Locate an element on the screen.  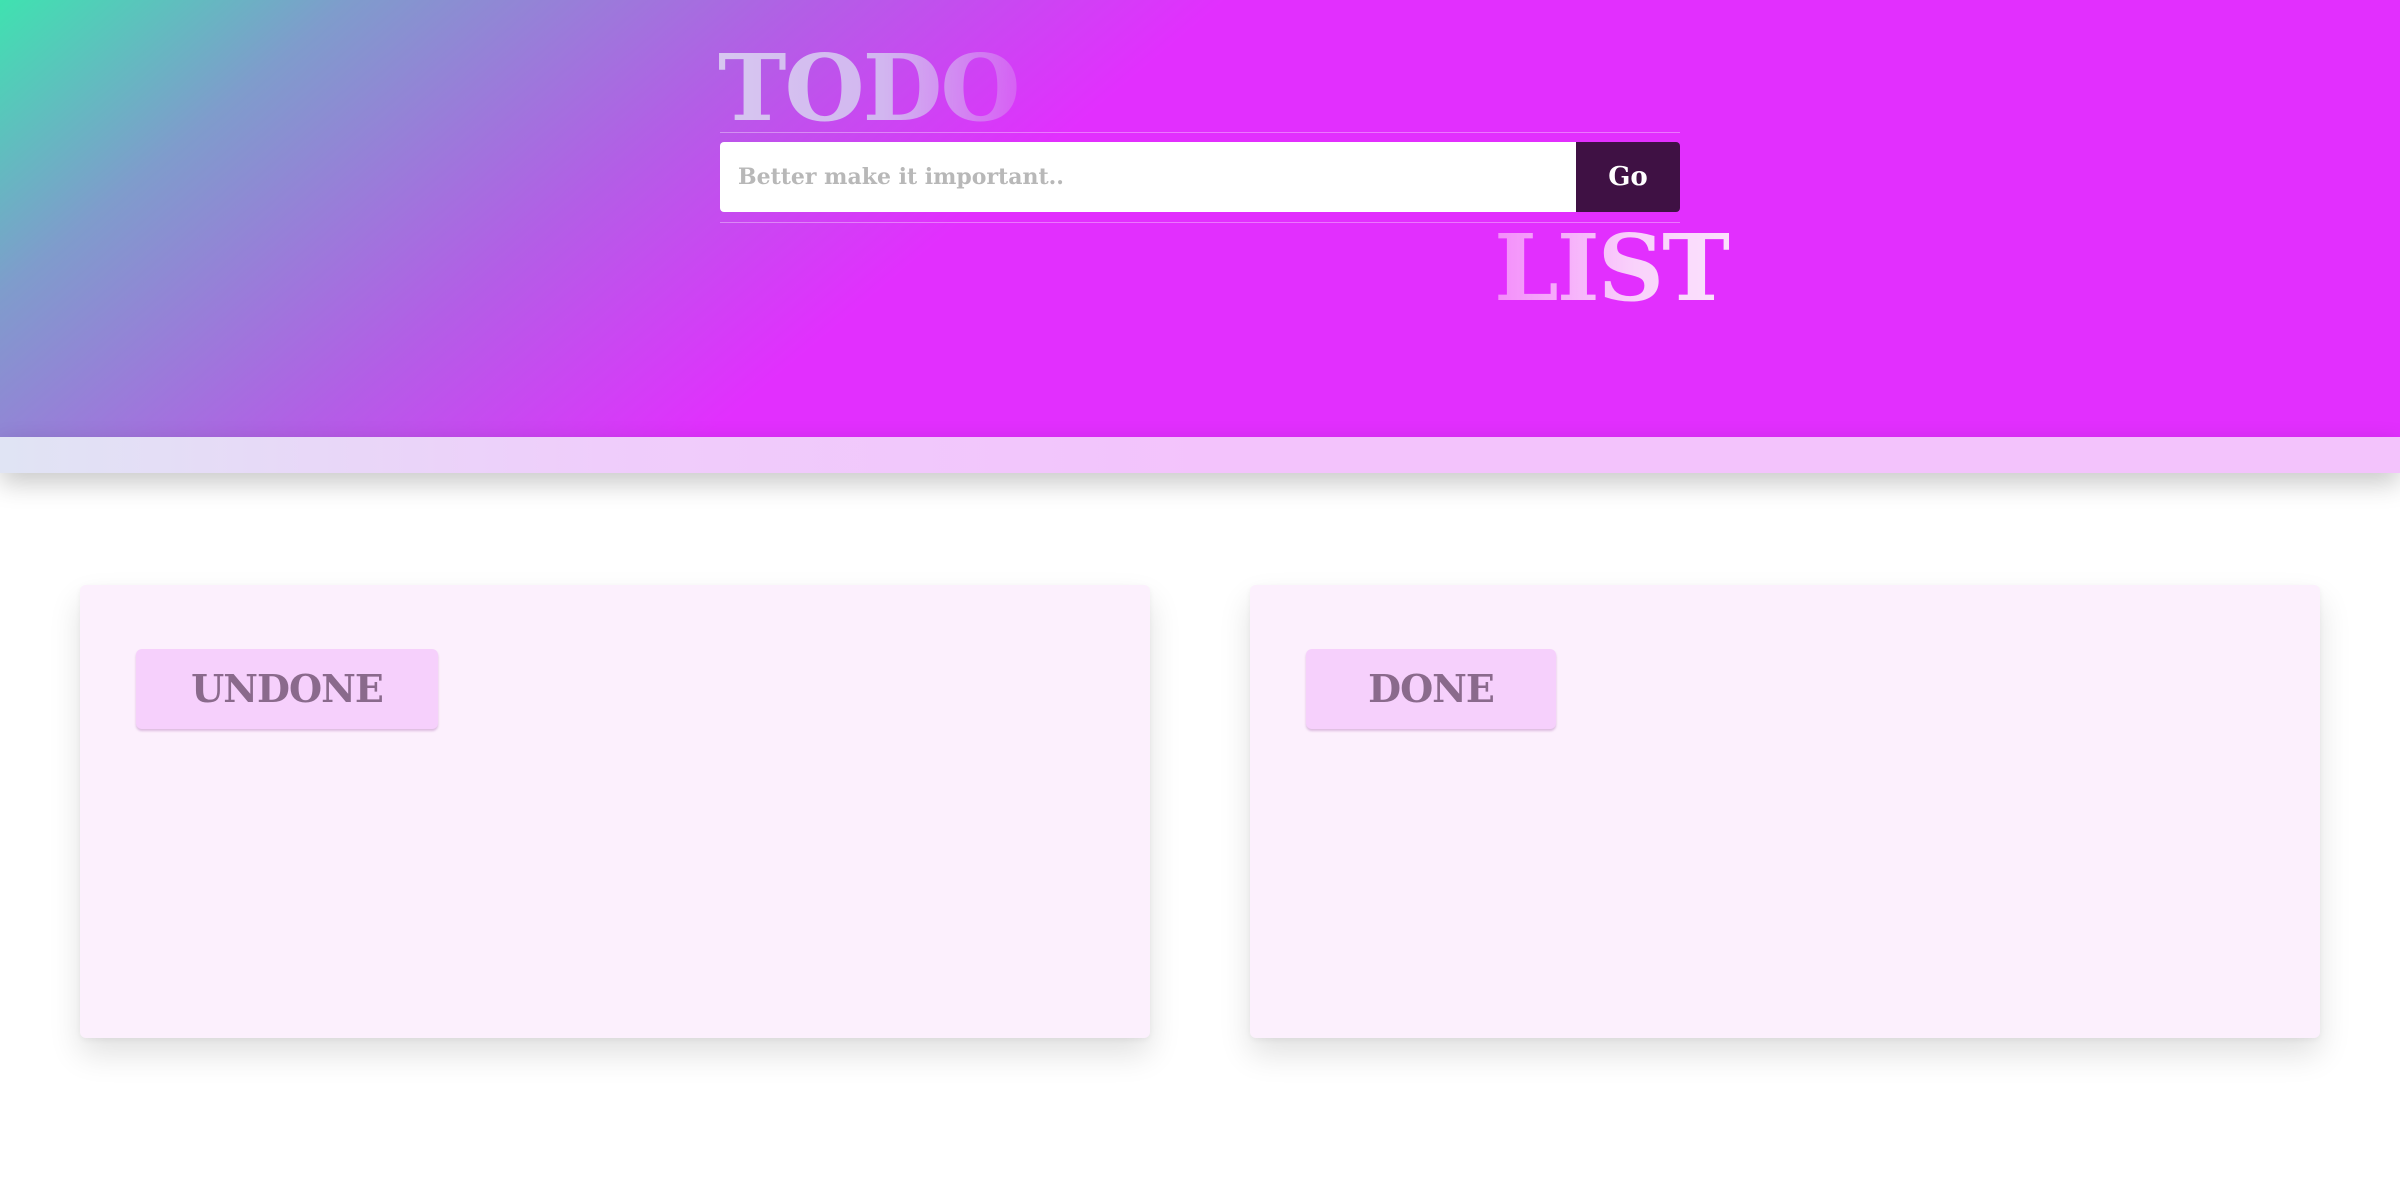
add-task-form: Go is located at coordinates (1200, 177).